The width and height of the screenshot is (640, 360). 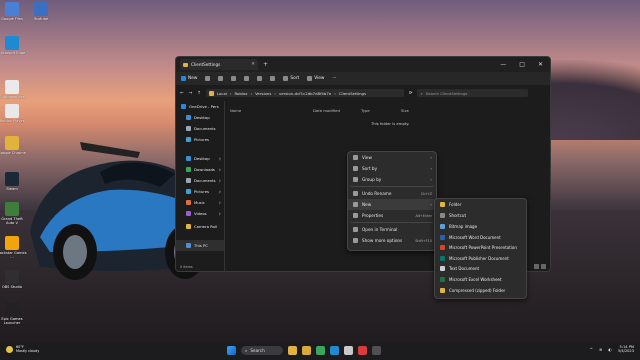 What do you see at coordinates (315, 78) in the screenshot?
I see `view-button: View` at bounding box center [315, 78].